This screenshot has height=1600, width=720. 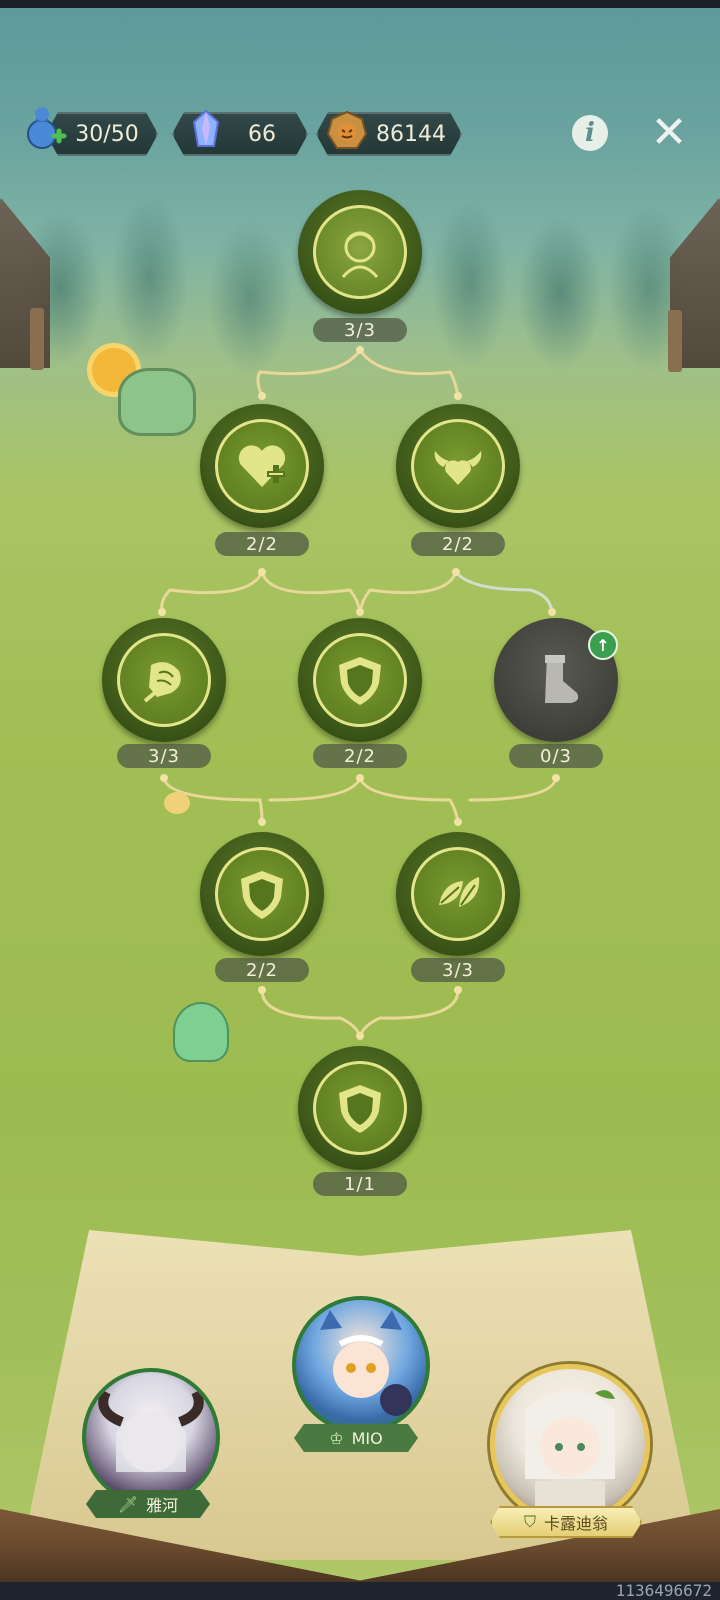 What do you see at coordinates (663, 1590) in the screenshot?
I see `player-id: 1136496672` at bounding box center [663, 1590].